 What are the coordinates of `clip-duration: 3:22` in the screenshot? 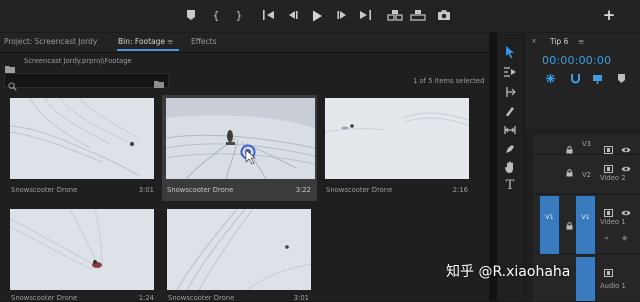 It's located at (303, 190).